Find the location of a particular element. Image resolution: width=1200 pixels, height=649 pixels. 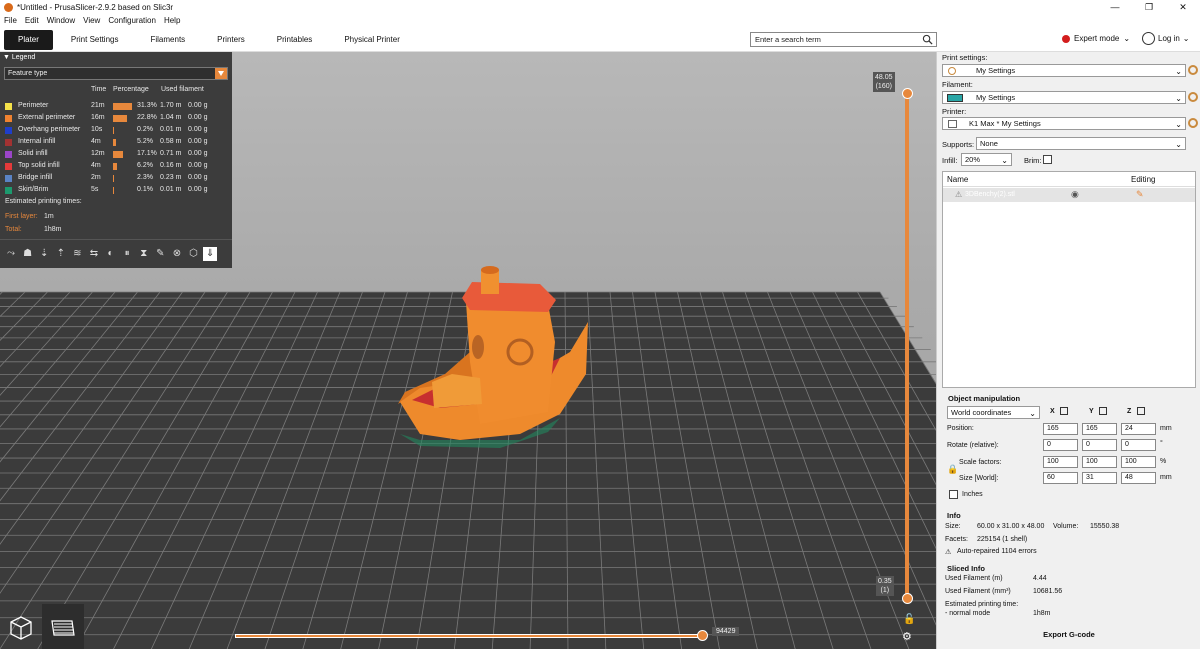

legend-toggle-icon: ⇓ is located at coordinates (210, 254).